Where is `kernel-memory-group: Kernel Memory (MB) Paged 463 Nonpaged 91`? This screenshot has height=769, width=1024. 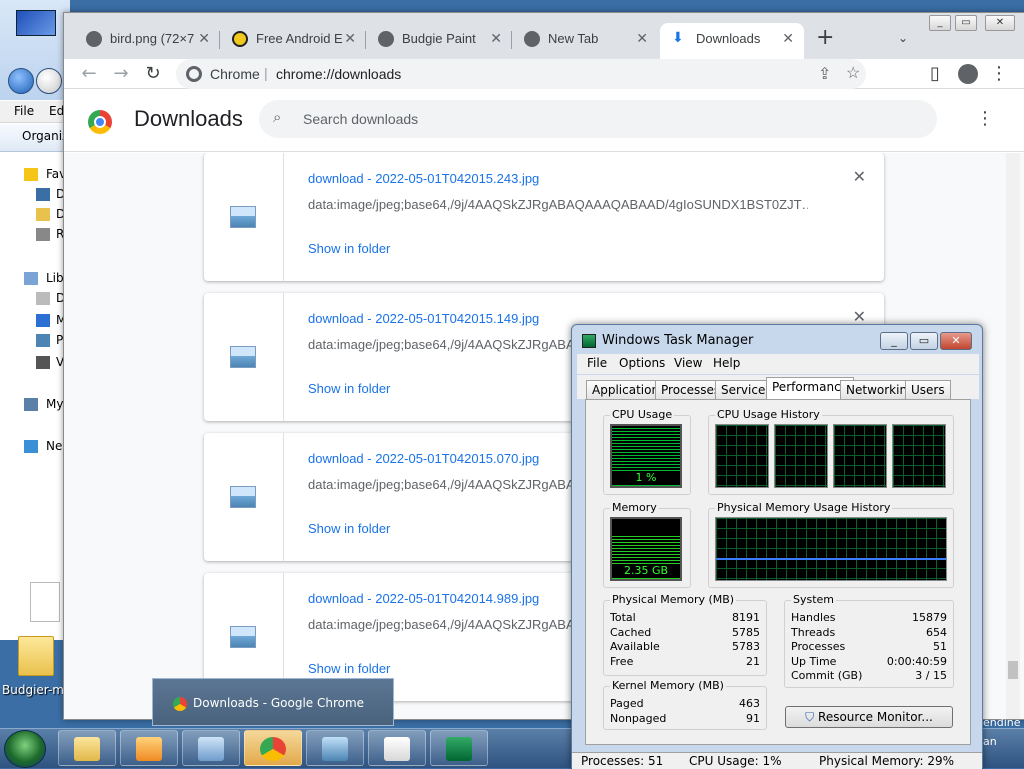
kernel-memory-group: Kernel Memory (MB) Paged 463 Nonpaged 91 is located at coordinates (685, 704).